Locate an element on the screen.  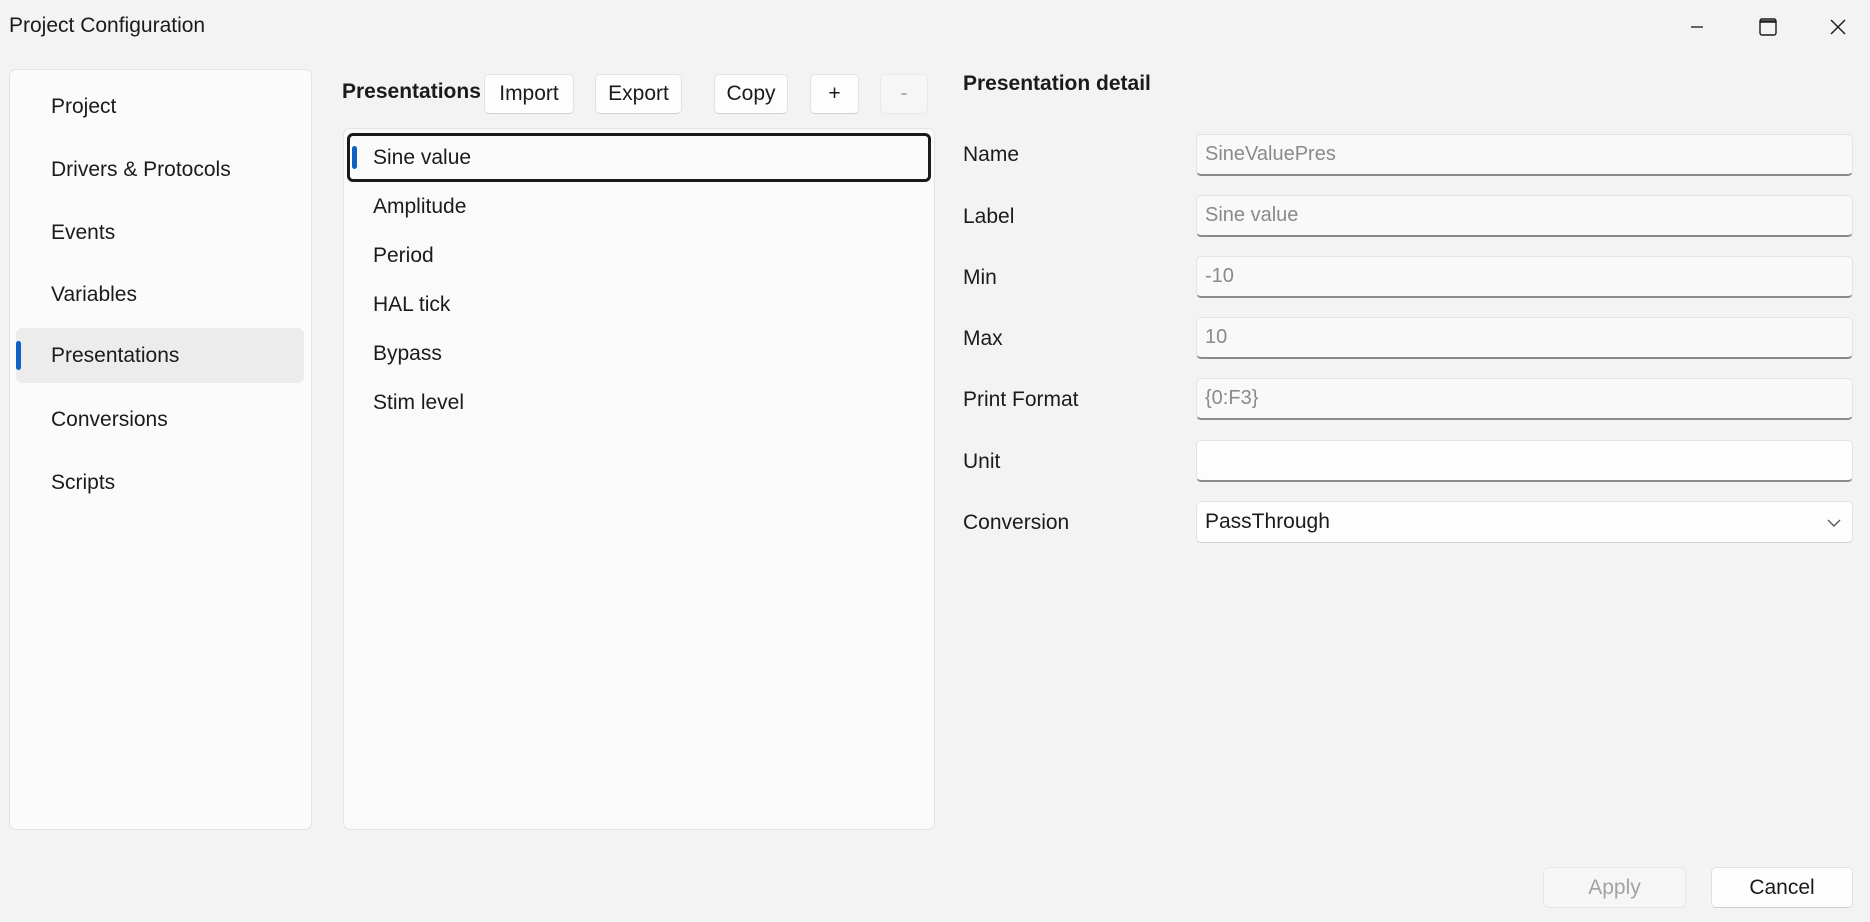
copy-button: Copy is located at coordinates (751, 94).